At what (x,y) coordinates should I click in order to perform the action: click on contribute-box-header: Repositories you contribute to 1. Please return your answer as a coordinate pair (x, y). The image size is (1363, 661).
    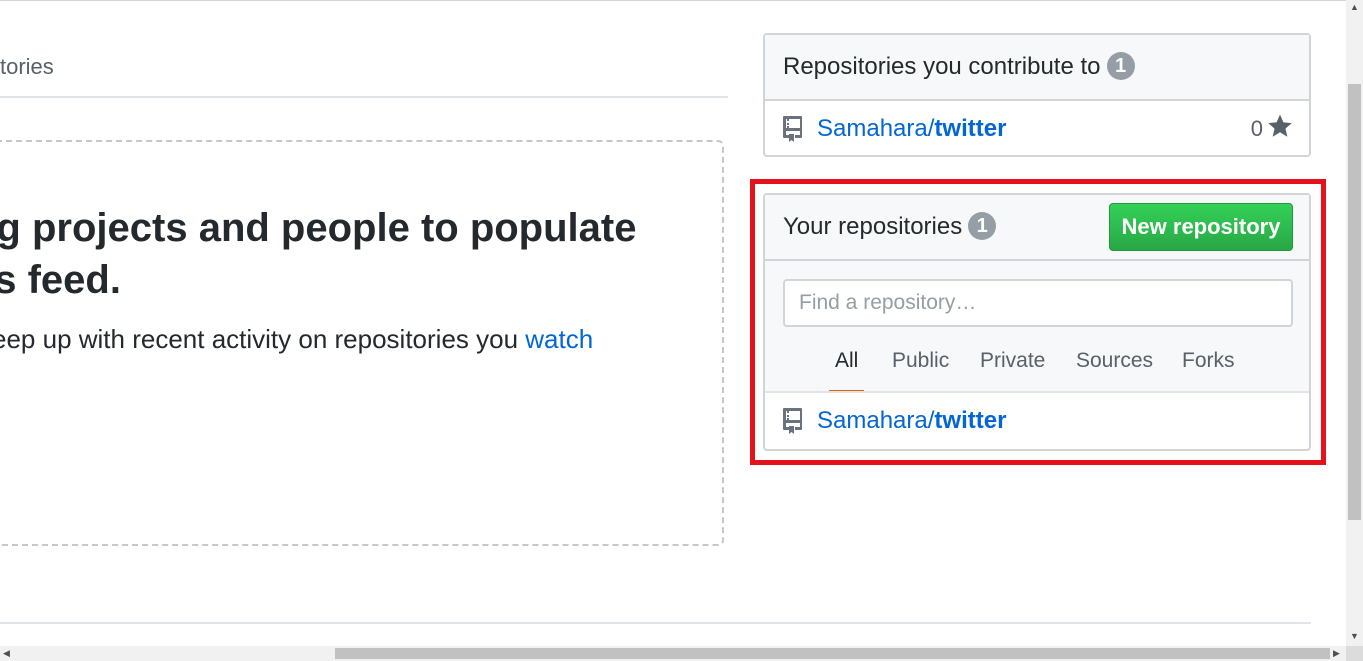
    Looking at the image, I should click on (1037, 68).